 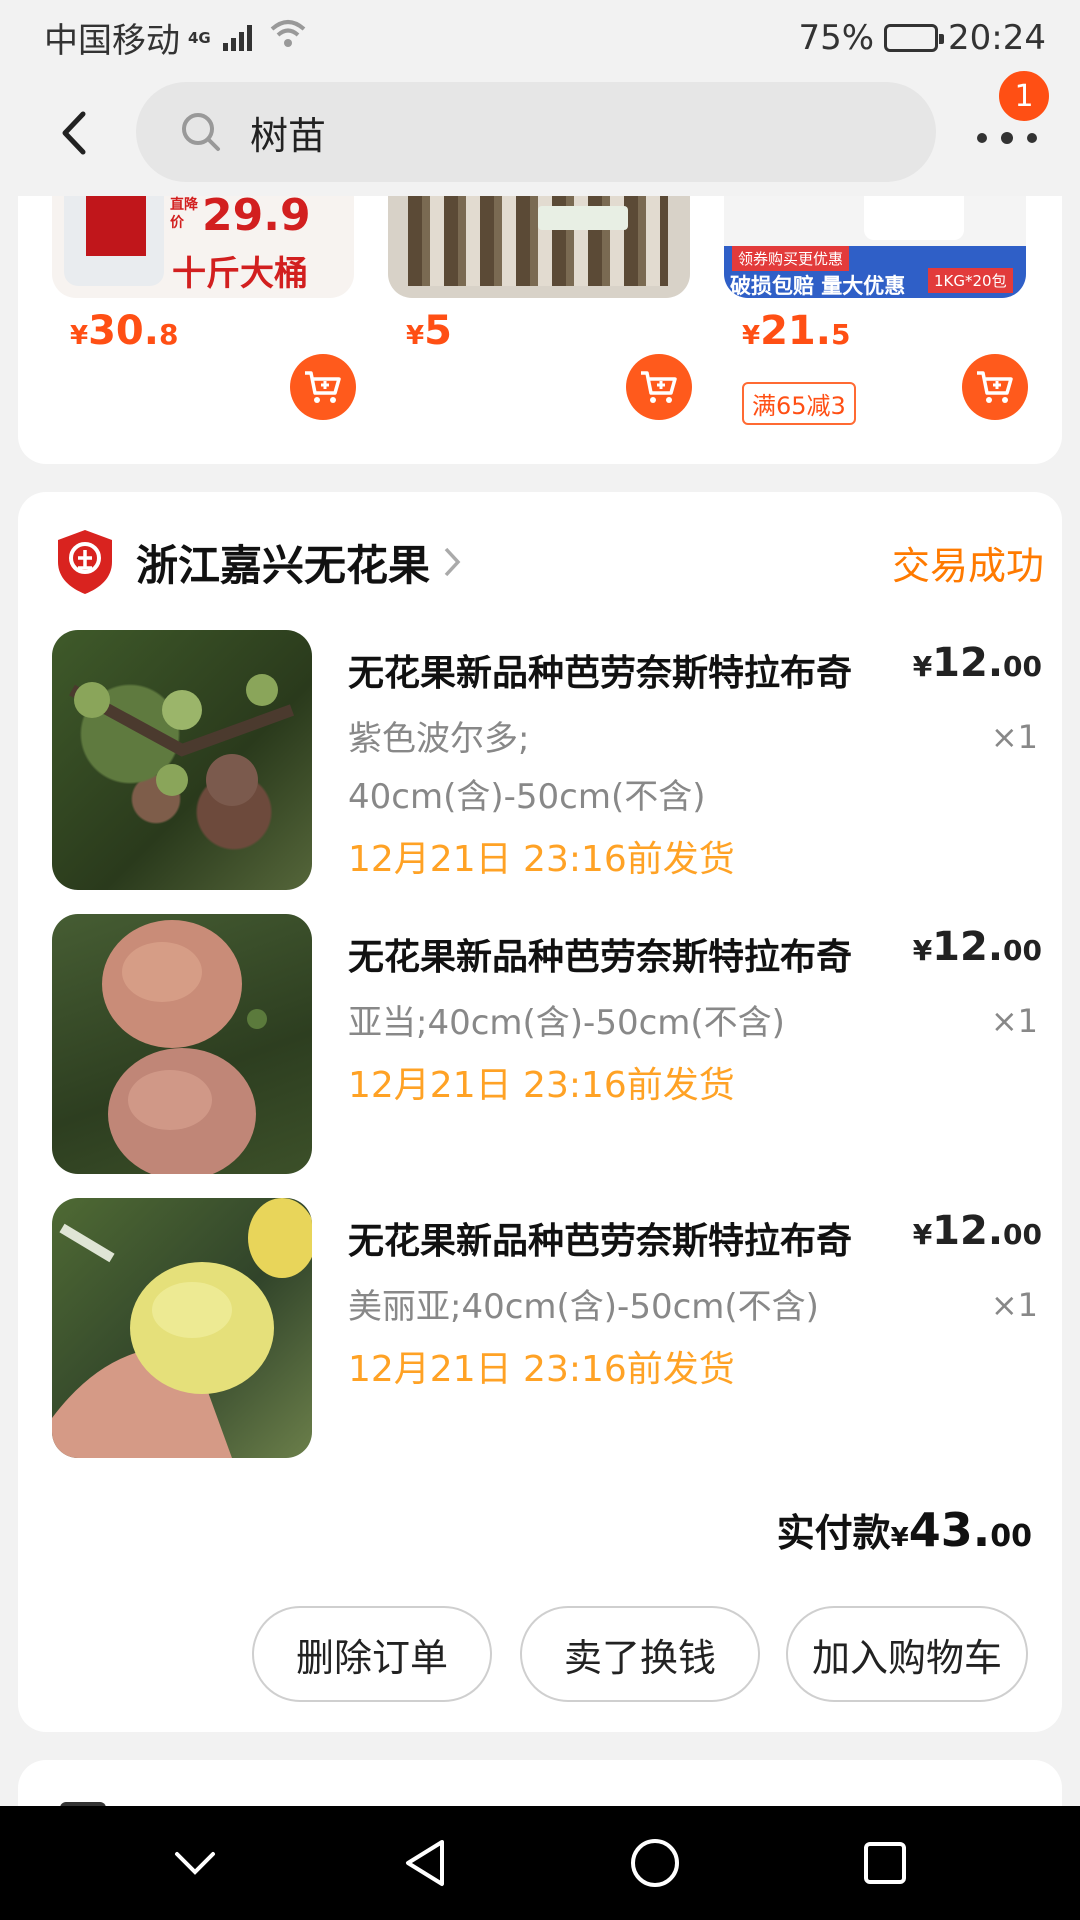 I want to click on order-status: 交易成功, so click(x=967, y=565).